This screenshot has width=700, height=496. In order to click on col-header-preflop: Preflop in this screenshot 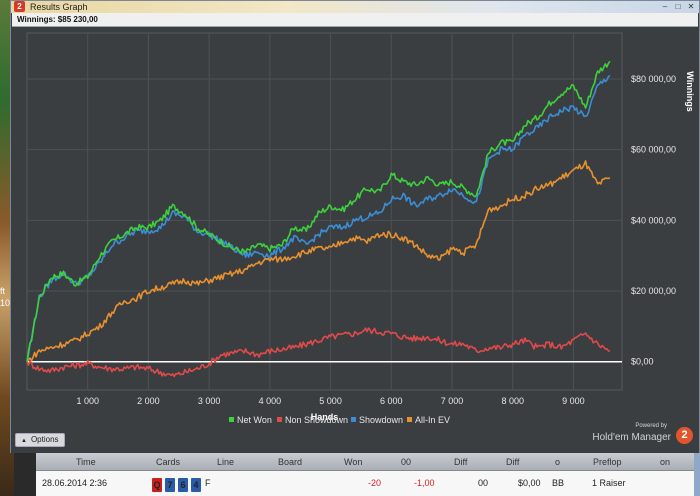, I will do `click(607, 462)`.